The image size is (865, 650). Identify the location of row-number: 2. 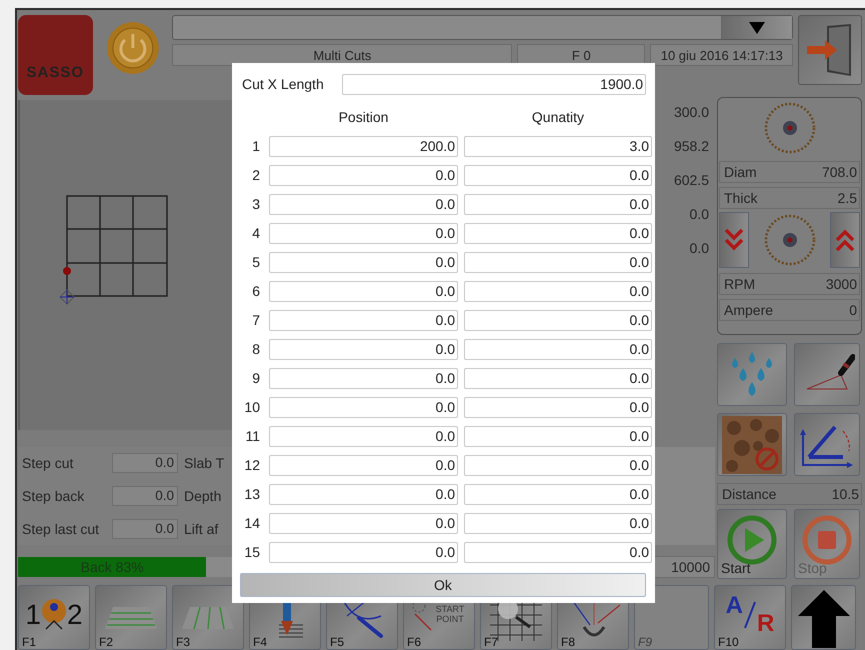
(256, 175).